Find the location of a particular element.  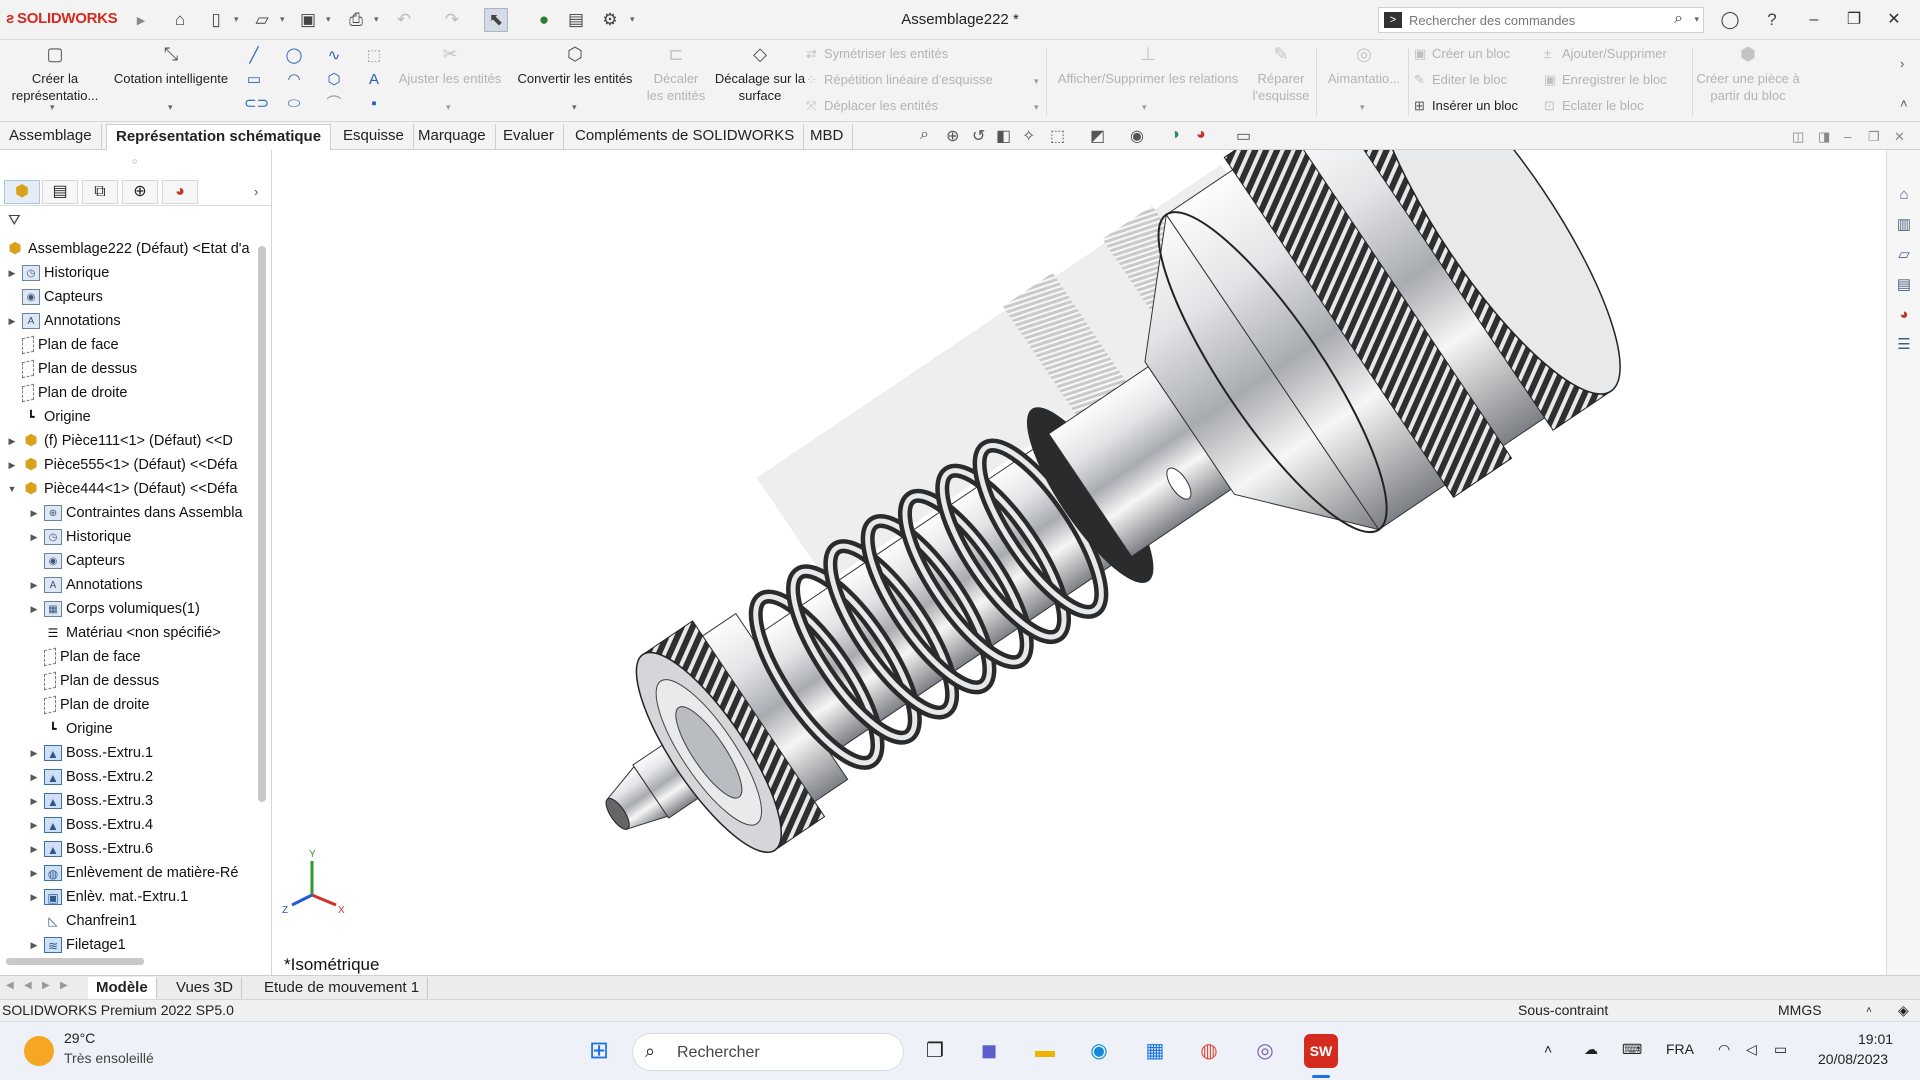

weather-temperature: 29°C is located at coordinates (79, 1038).